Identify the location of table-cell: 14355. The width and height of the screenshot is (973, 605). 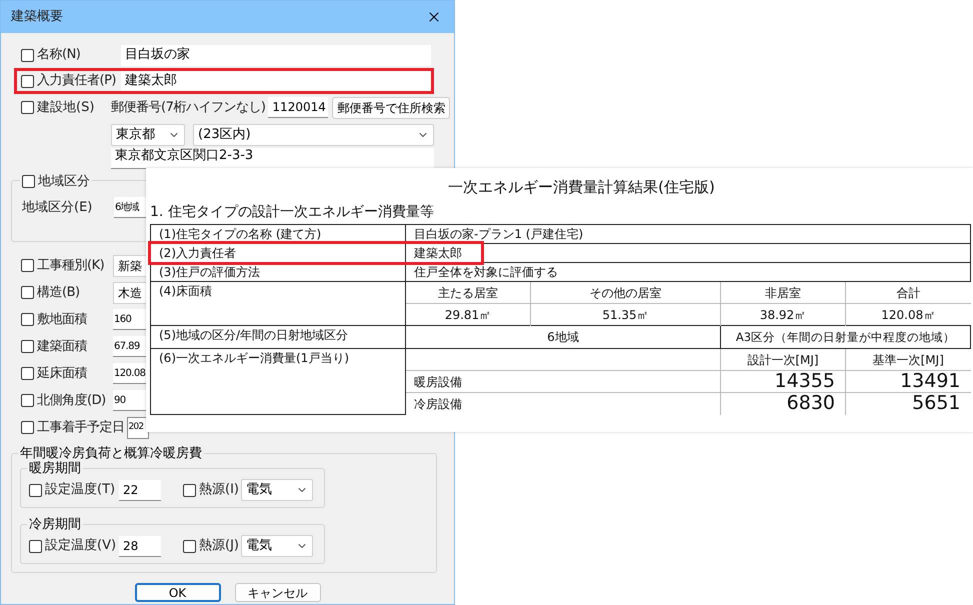
(804, 381).